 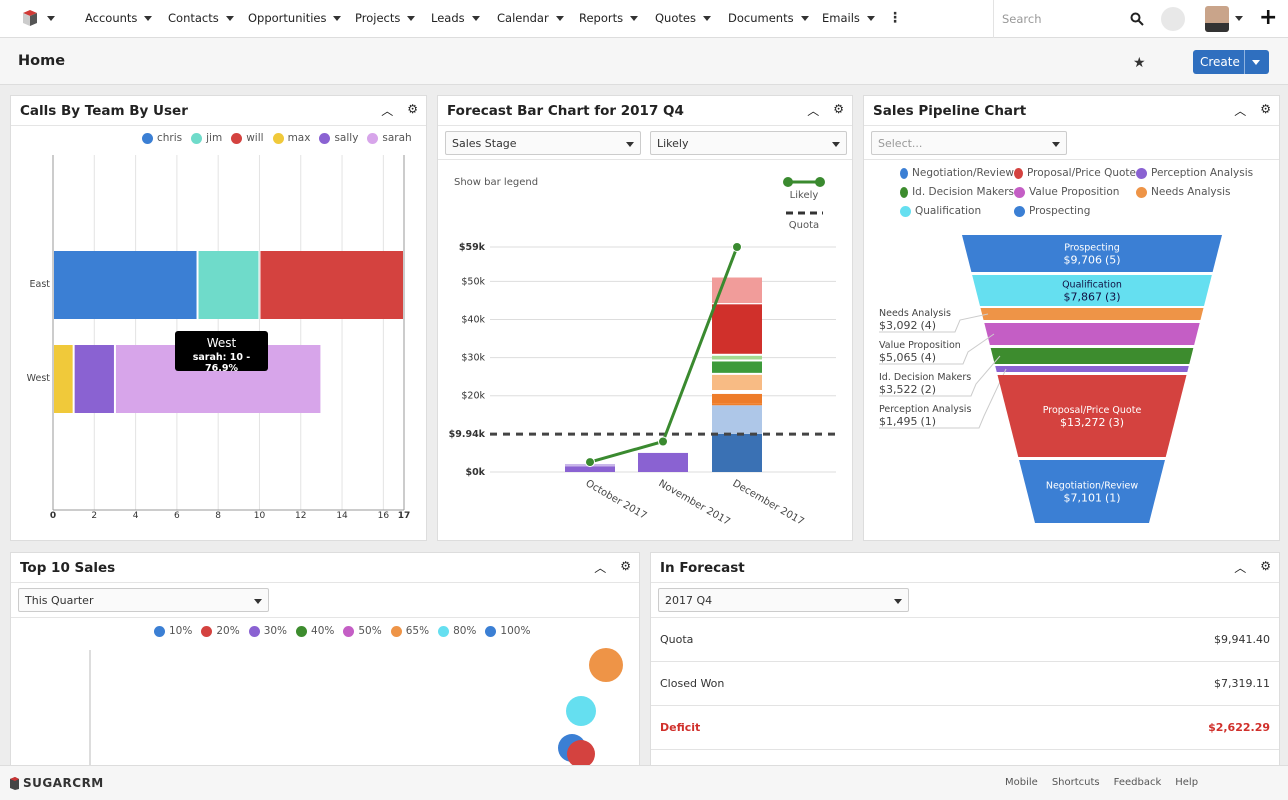 I want to click on funnel-label: Needs Analysis, so click(x=915, y=313).